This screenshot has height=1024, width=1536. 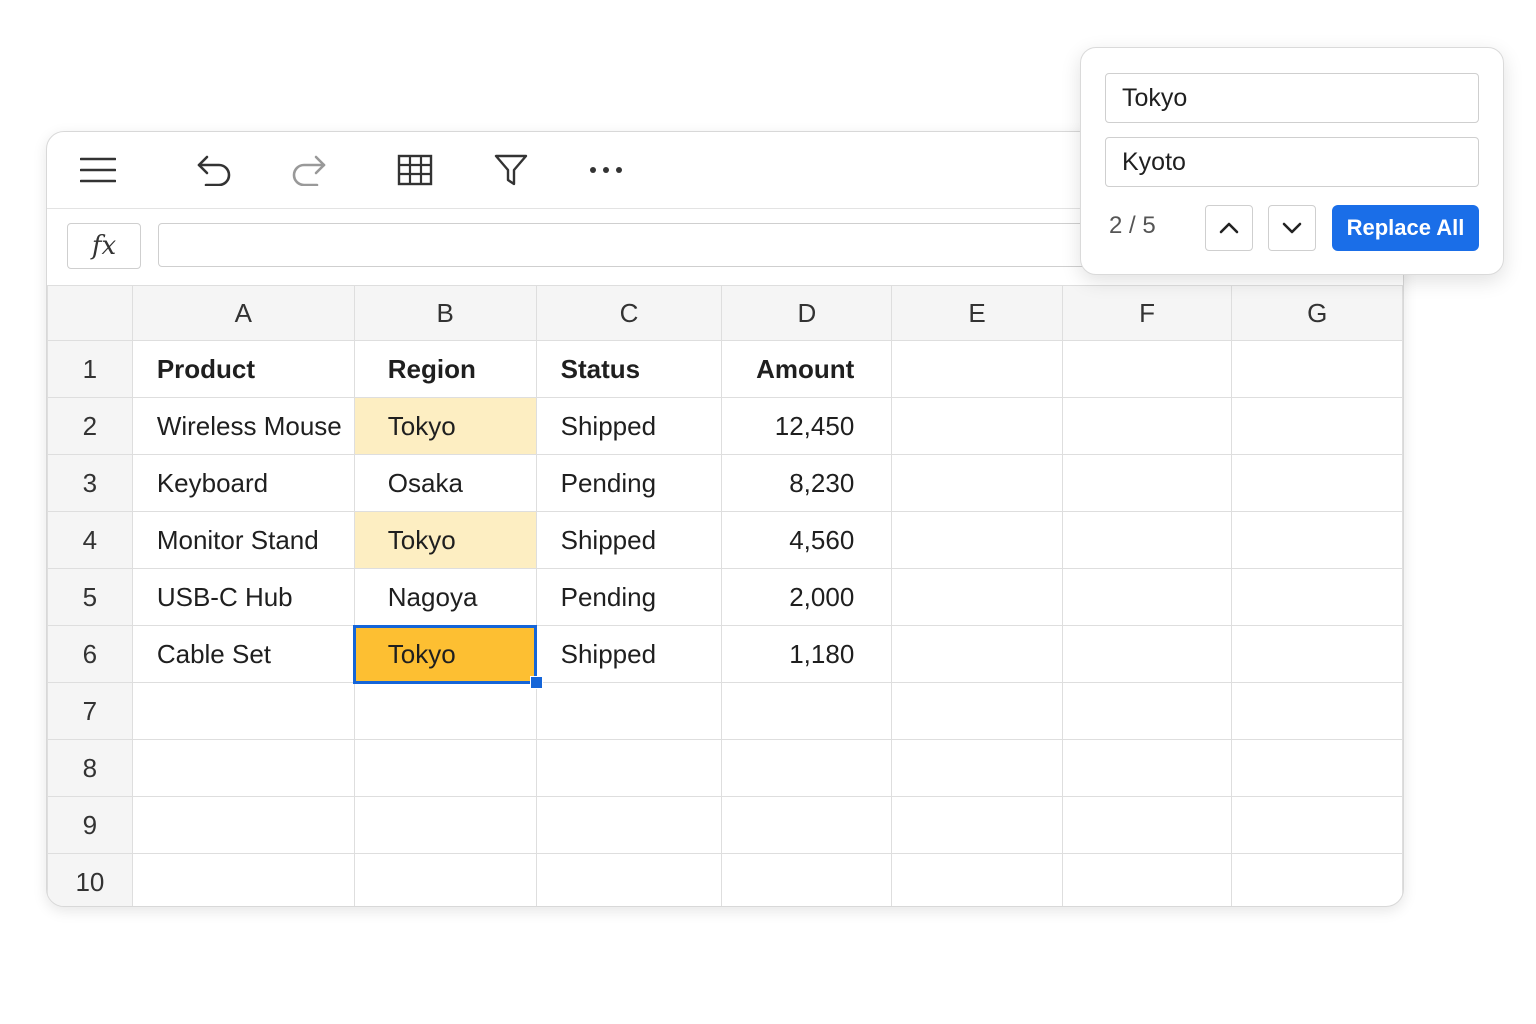 What do you see at coordinates (90, 597) in the screenshot?
I see `row-header: 5` at bounding box center [90, 597].